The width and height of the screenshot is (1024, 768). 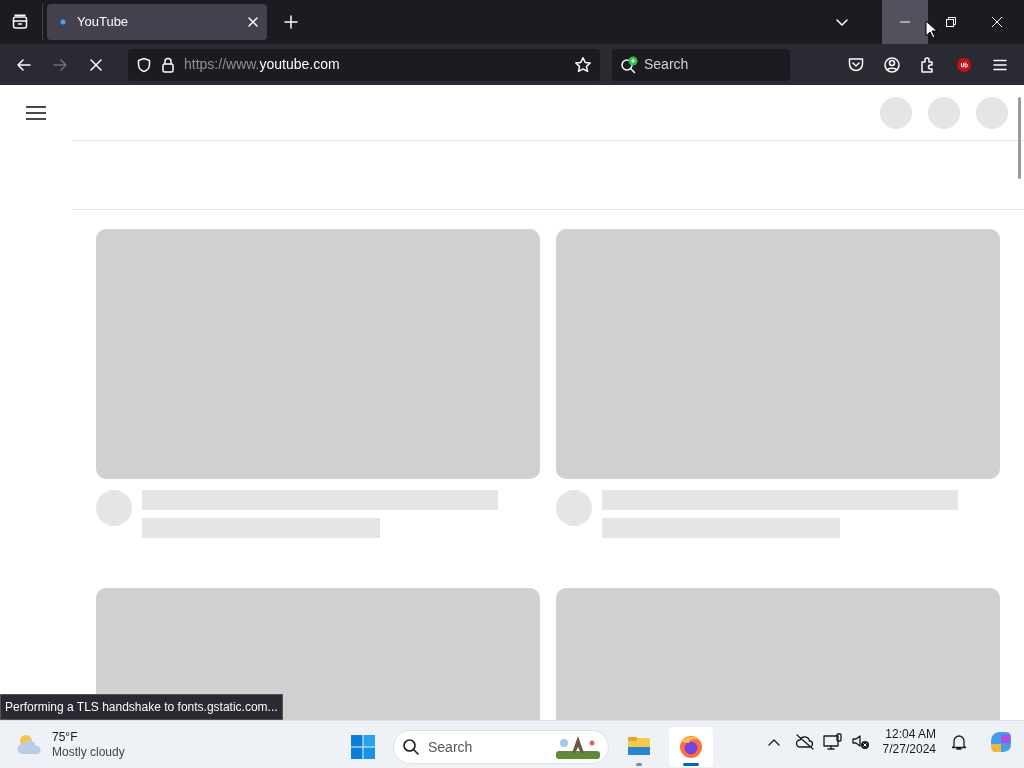 I want to click on clock: 12:04 AM 7/27/2024, so click(x=909, y=742).